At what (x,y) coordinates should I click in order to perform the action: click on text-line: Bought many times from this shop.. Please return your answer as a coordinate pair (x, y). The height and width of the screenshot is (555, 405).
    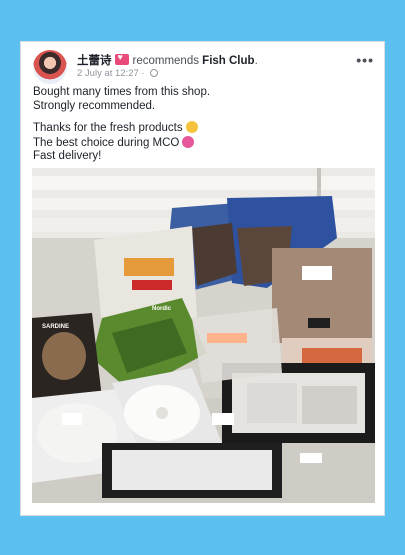
    Looking at the image, I should click on (122, 92).